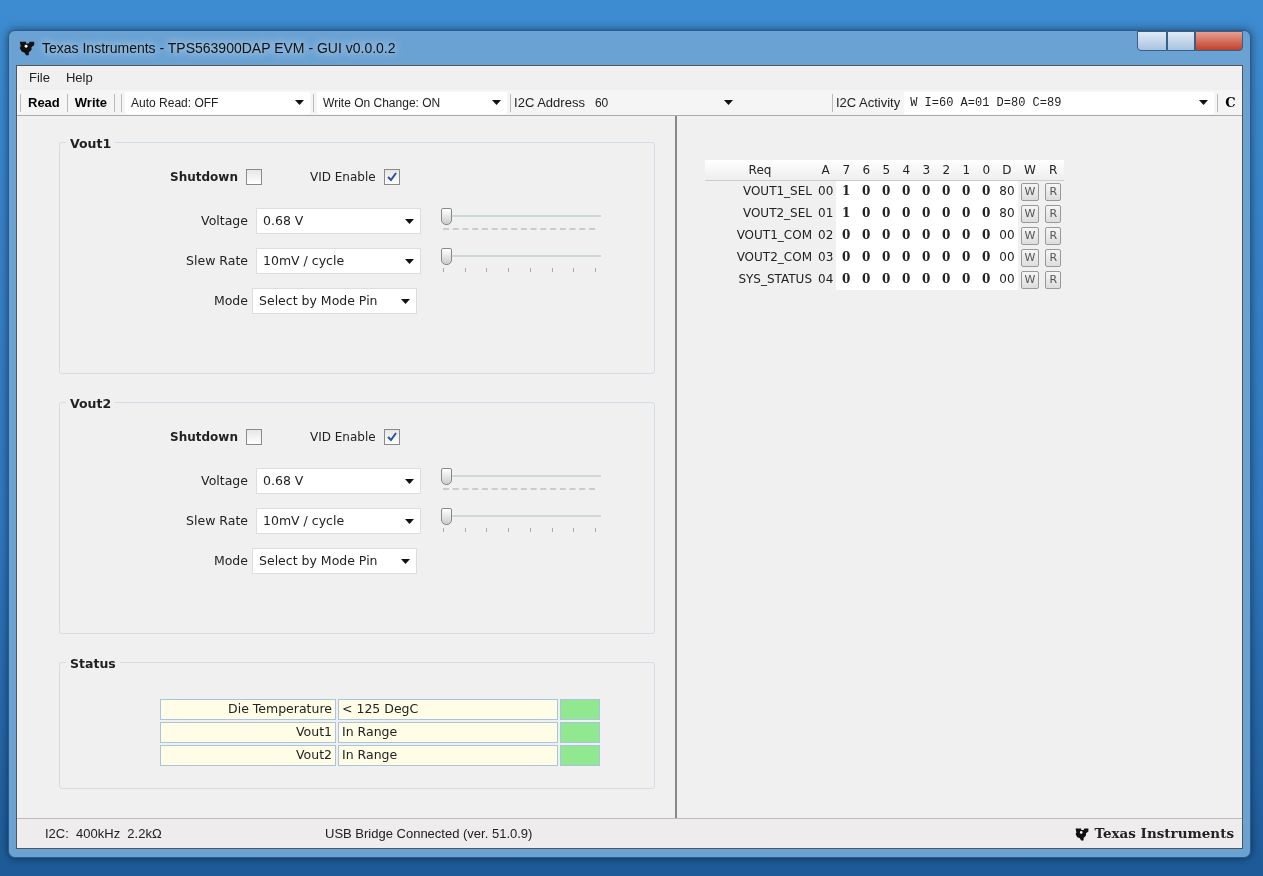 The height and width of the screenshot is (876, 1263). Describe the element at coordinates (986, 170) in the screenshot. I see `column-header: 0` at that location.